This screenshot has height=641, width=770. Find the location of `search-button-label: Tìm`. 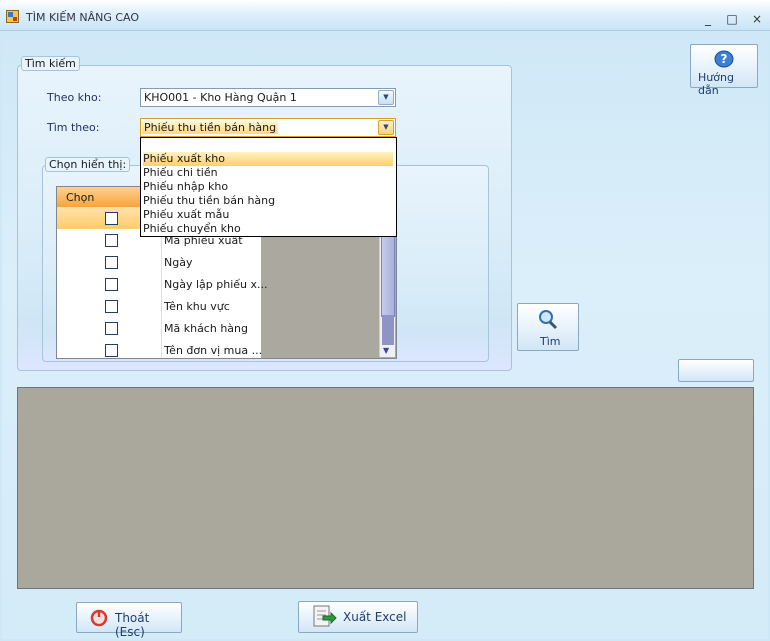

search-button-label: Tìm is located at coordinates (550, 341).